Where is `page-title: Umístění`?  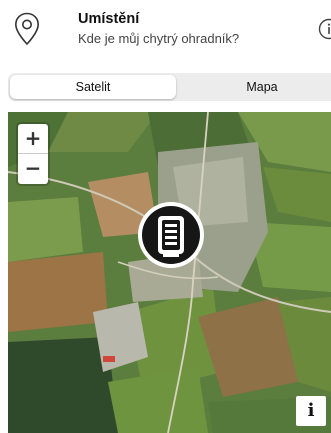
page-title: Umístění is located at coordinates (109, 19).